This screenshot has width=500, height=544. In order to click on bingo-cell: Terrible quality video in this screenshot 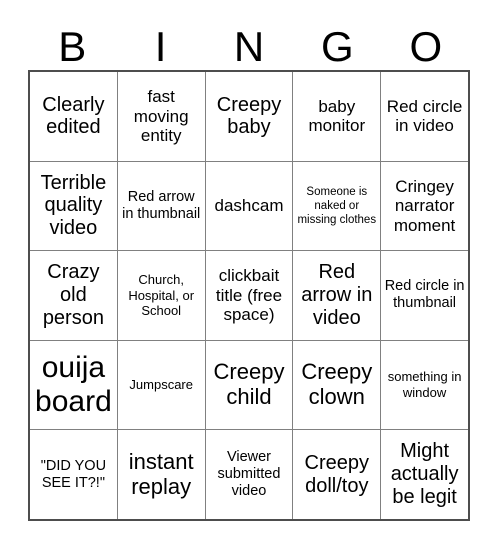, I will do `click(73, 206)`.